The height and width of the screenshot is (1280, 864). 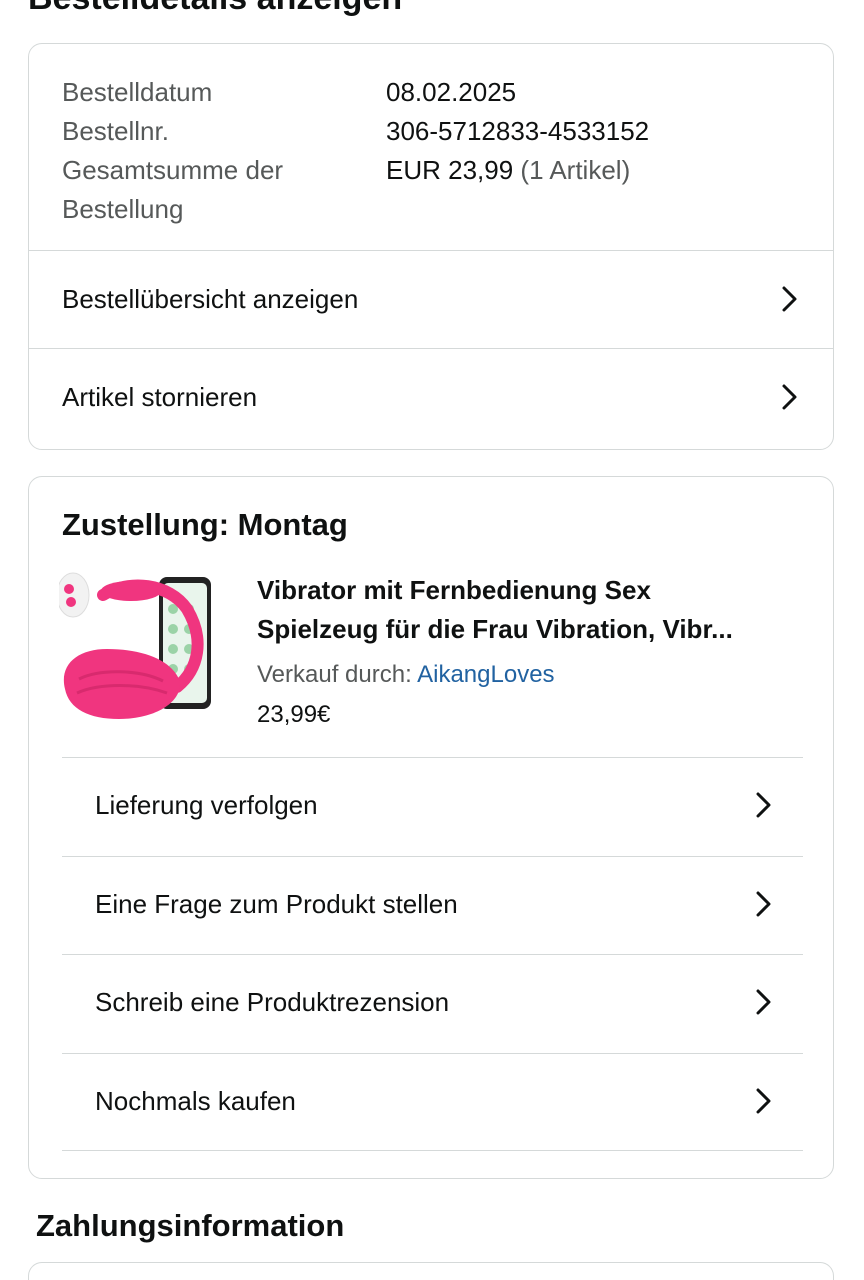 I want to click on view-order-summary-link: Bestellübersicht anzeigen, so click(x=431, y=300).